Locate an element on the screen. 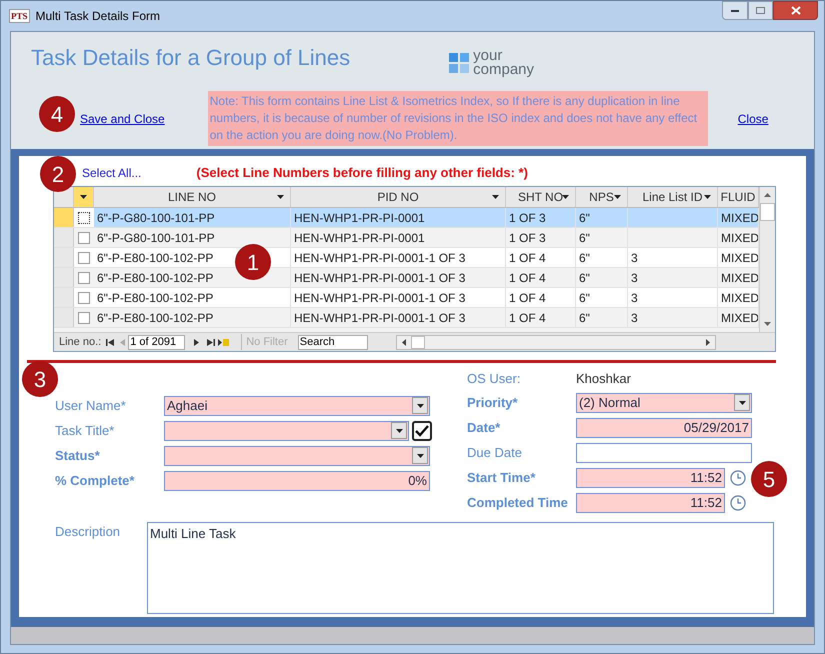  last-record-icon is located at coordinates (211, 342).